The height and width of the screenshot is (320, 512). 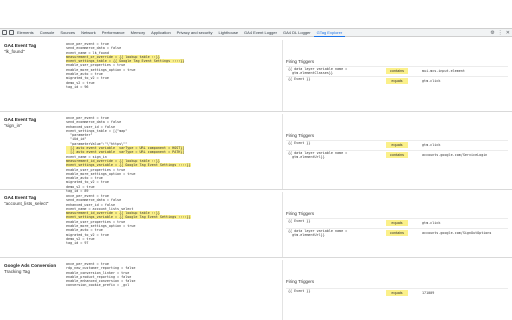 I want to click on tag-name: GA4 Event Tag "lk_found", so click(x=32, y=48).